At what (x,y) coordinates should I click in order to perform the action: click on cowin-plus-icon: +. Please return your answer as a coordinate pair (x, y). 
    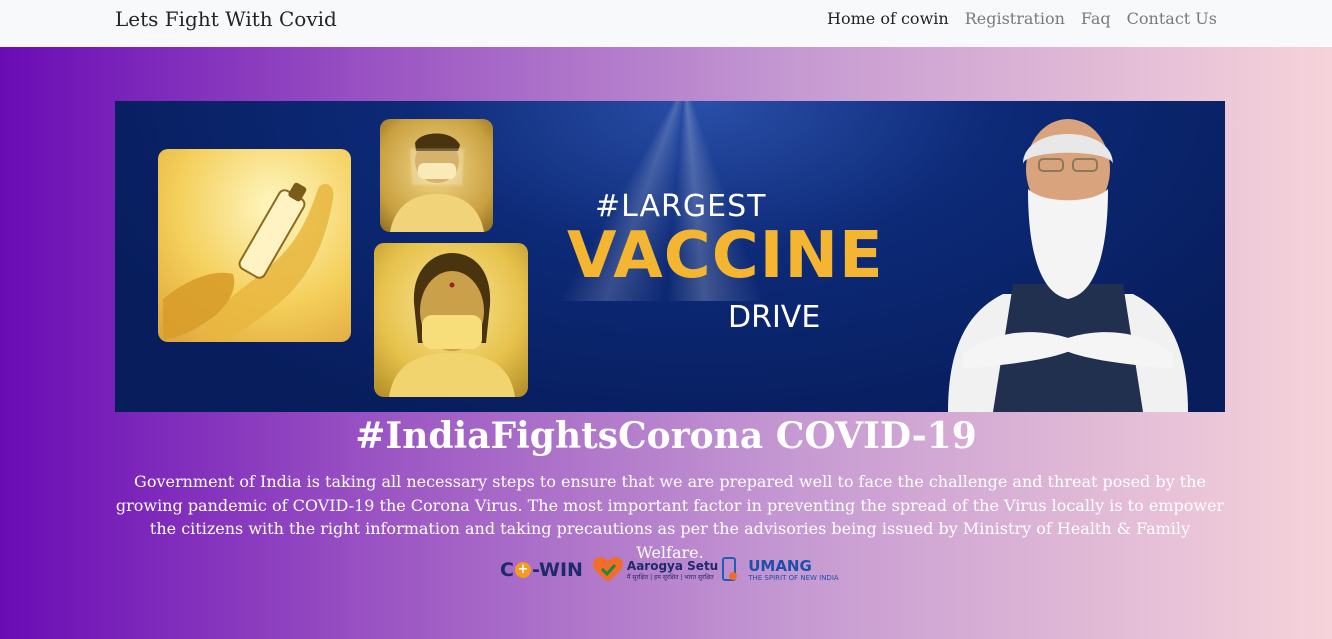
    Looking at the image, I should click on (522, 570).